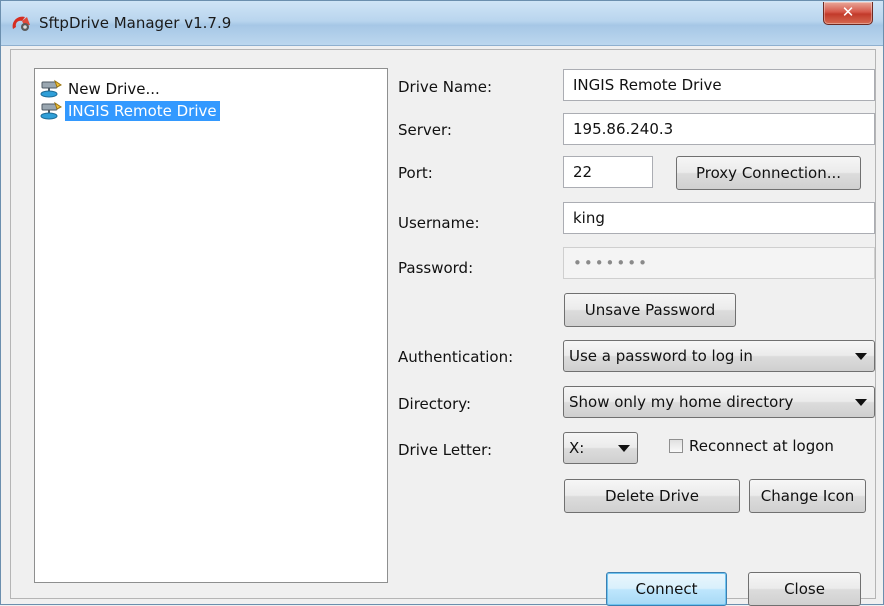  What do you see at coordinates (425, 130) in the screenshot?
I see `server-label: Server:` at bounding box center [425, 130].